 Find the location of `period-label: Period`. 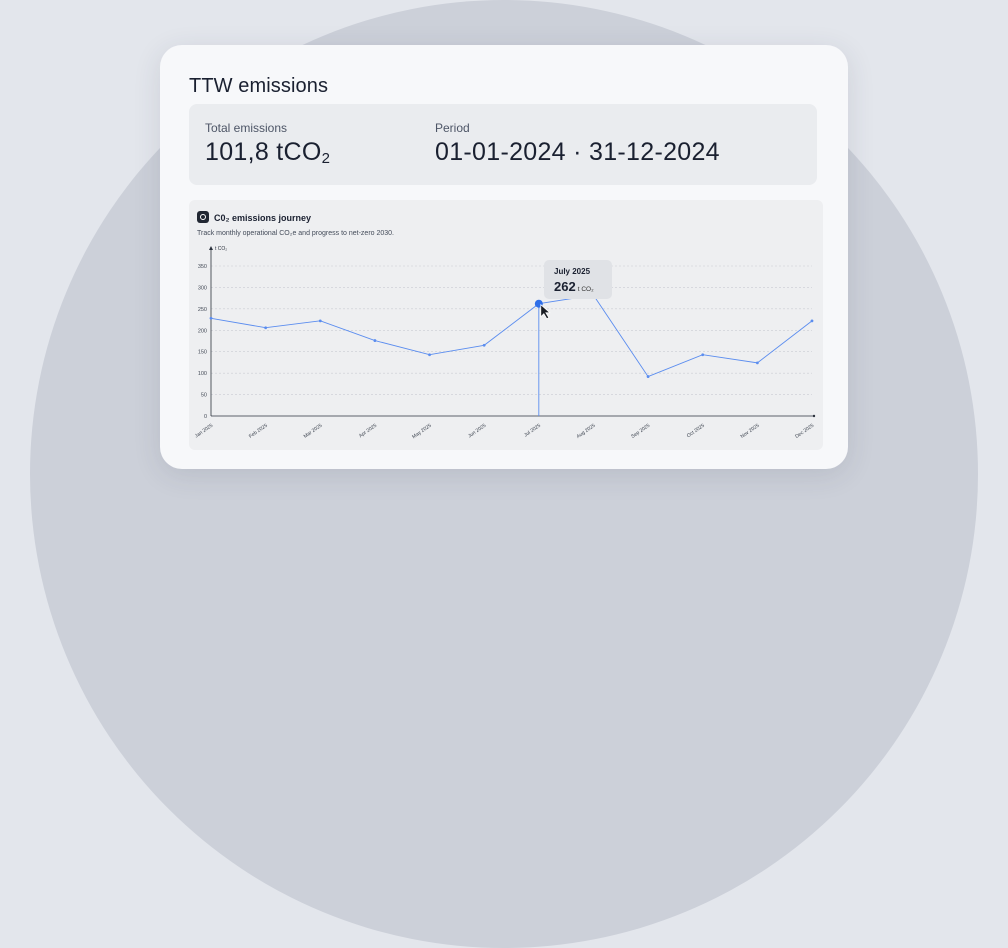

period-label: Period is located at coordinates (452, 128).